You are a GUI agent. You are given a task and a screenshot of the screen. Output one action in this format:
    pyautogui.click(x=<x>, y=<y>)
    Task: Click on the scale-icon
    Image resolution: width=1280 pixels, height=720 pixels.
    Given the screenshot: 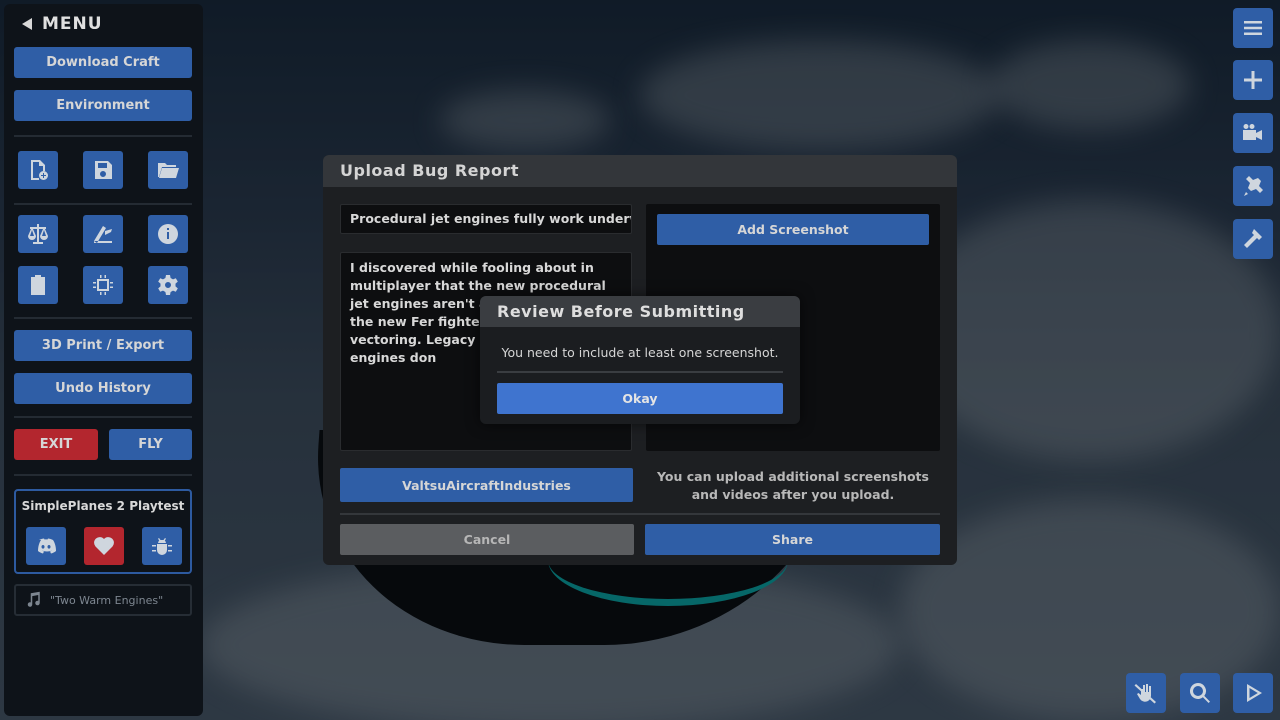 What is the action you would take?
    pyautogui.click(x=38, y=234)
    